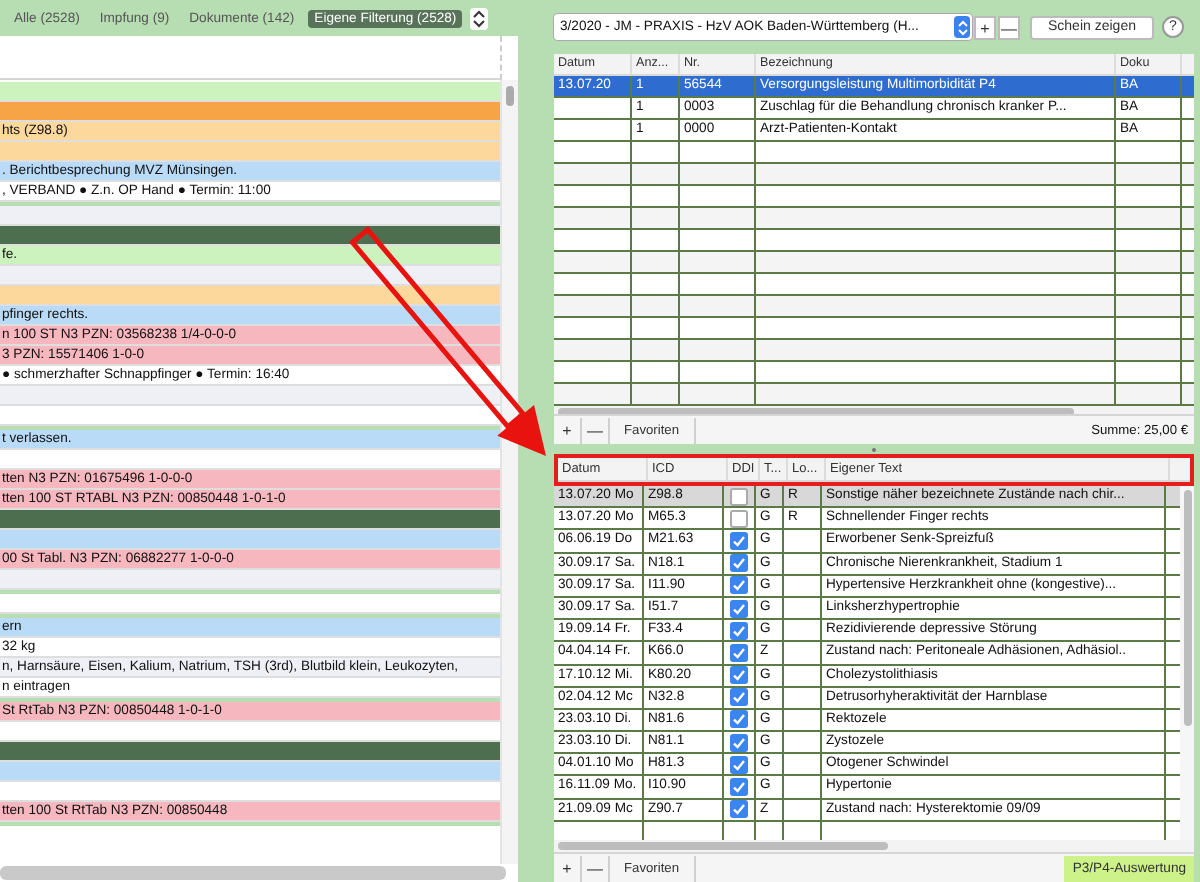 The height and width of the screenshot is (882, 1200). What do you see at coordinates (962, 27) in the screenshot?
I see `stepper-icon` at bounding box center [962, 27].